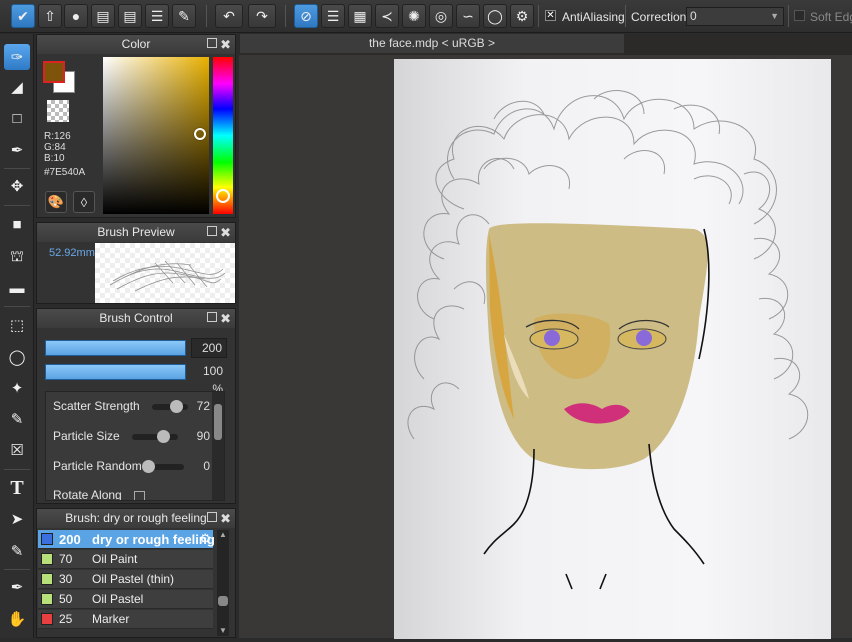  What do you see at coordinates (17, 325) in the screenshot?
I see `select-rect-tool-icon: ⬚` at bounding box center [17, 325].